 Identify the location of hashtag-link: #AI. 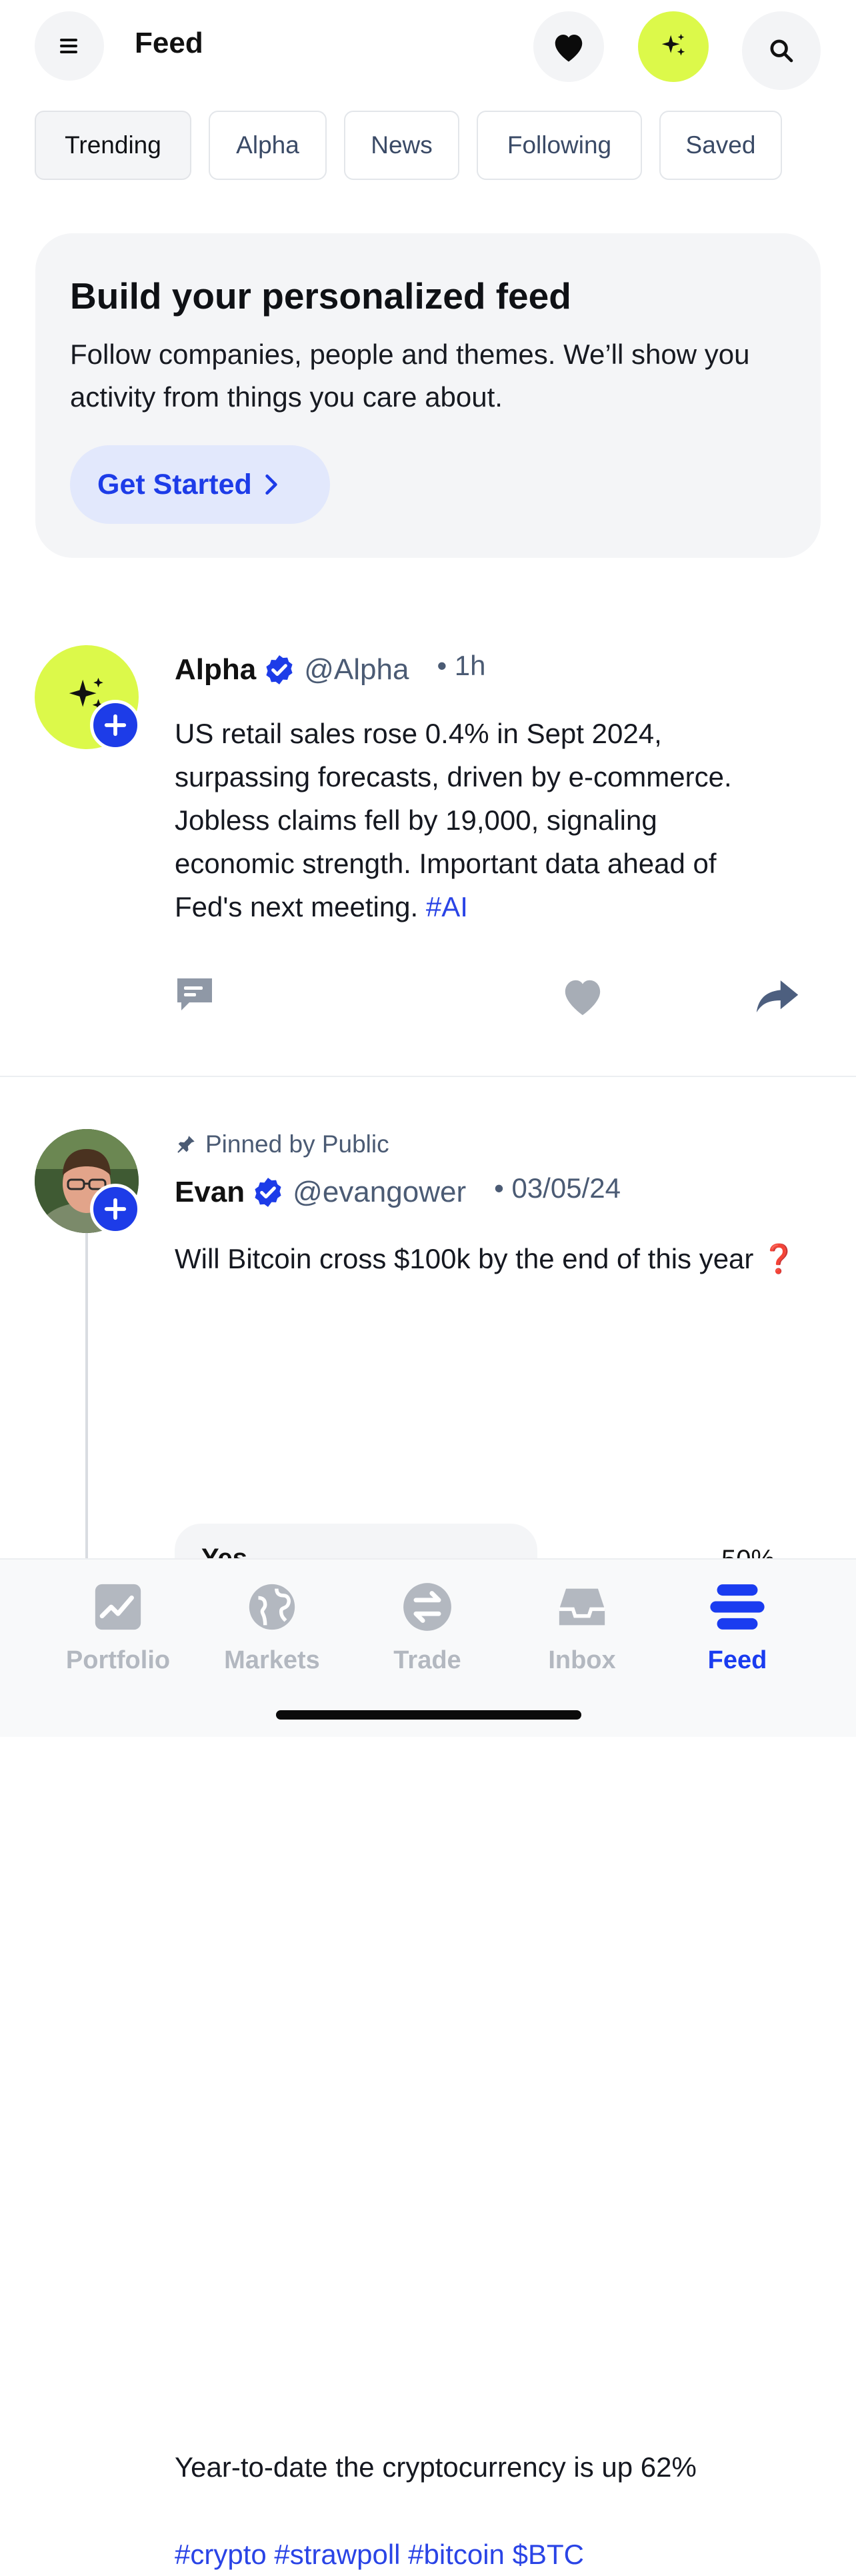
(447, 907).